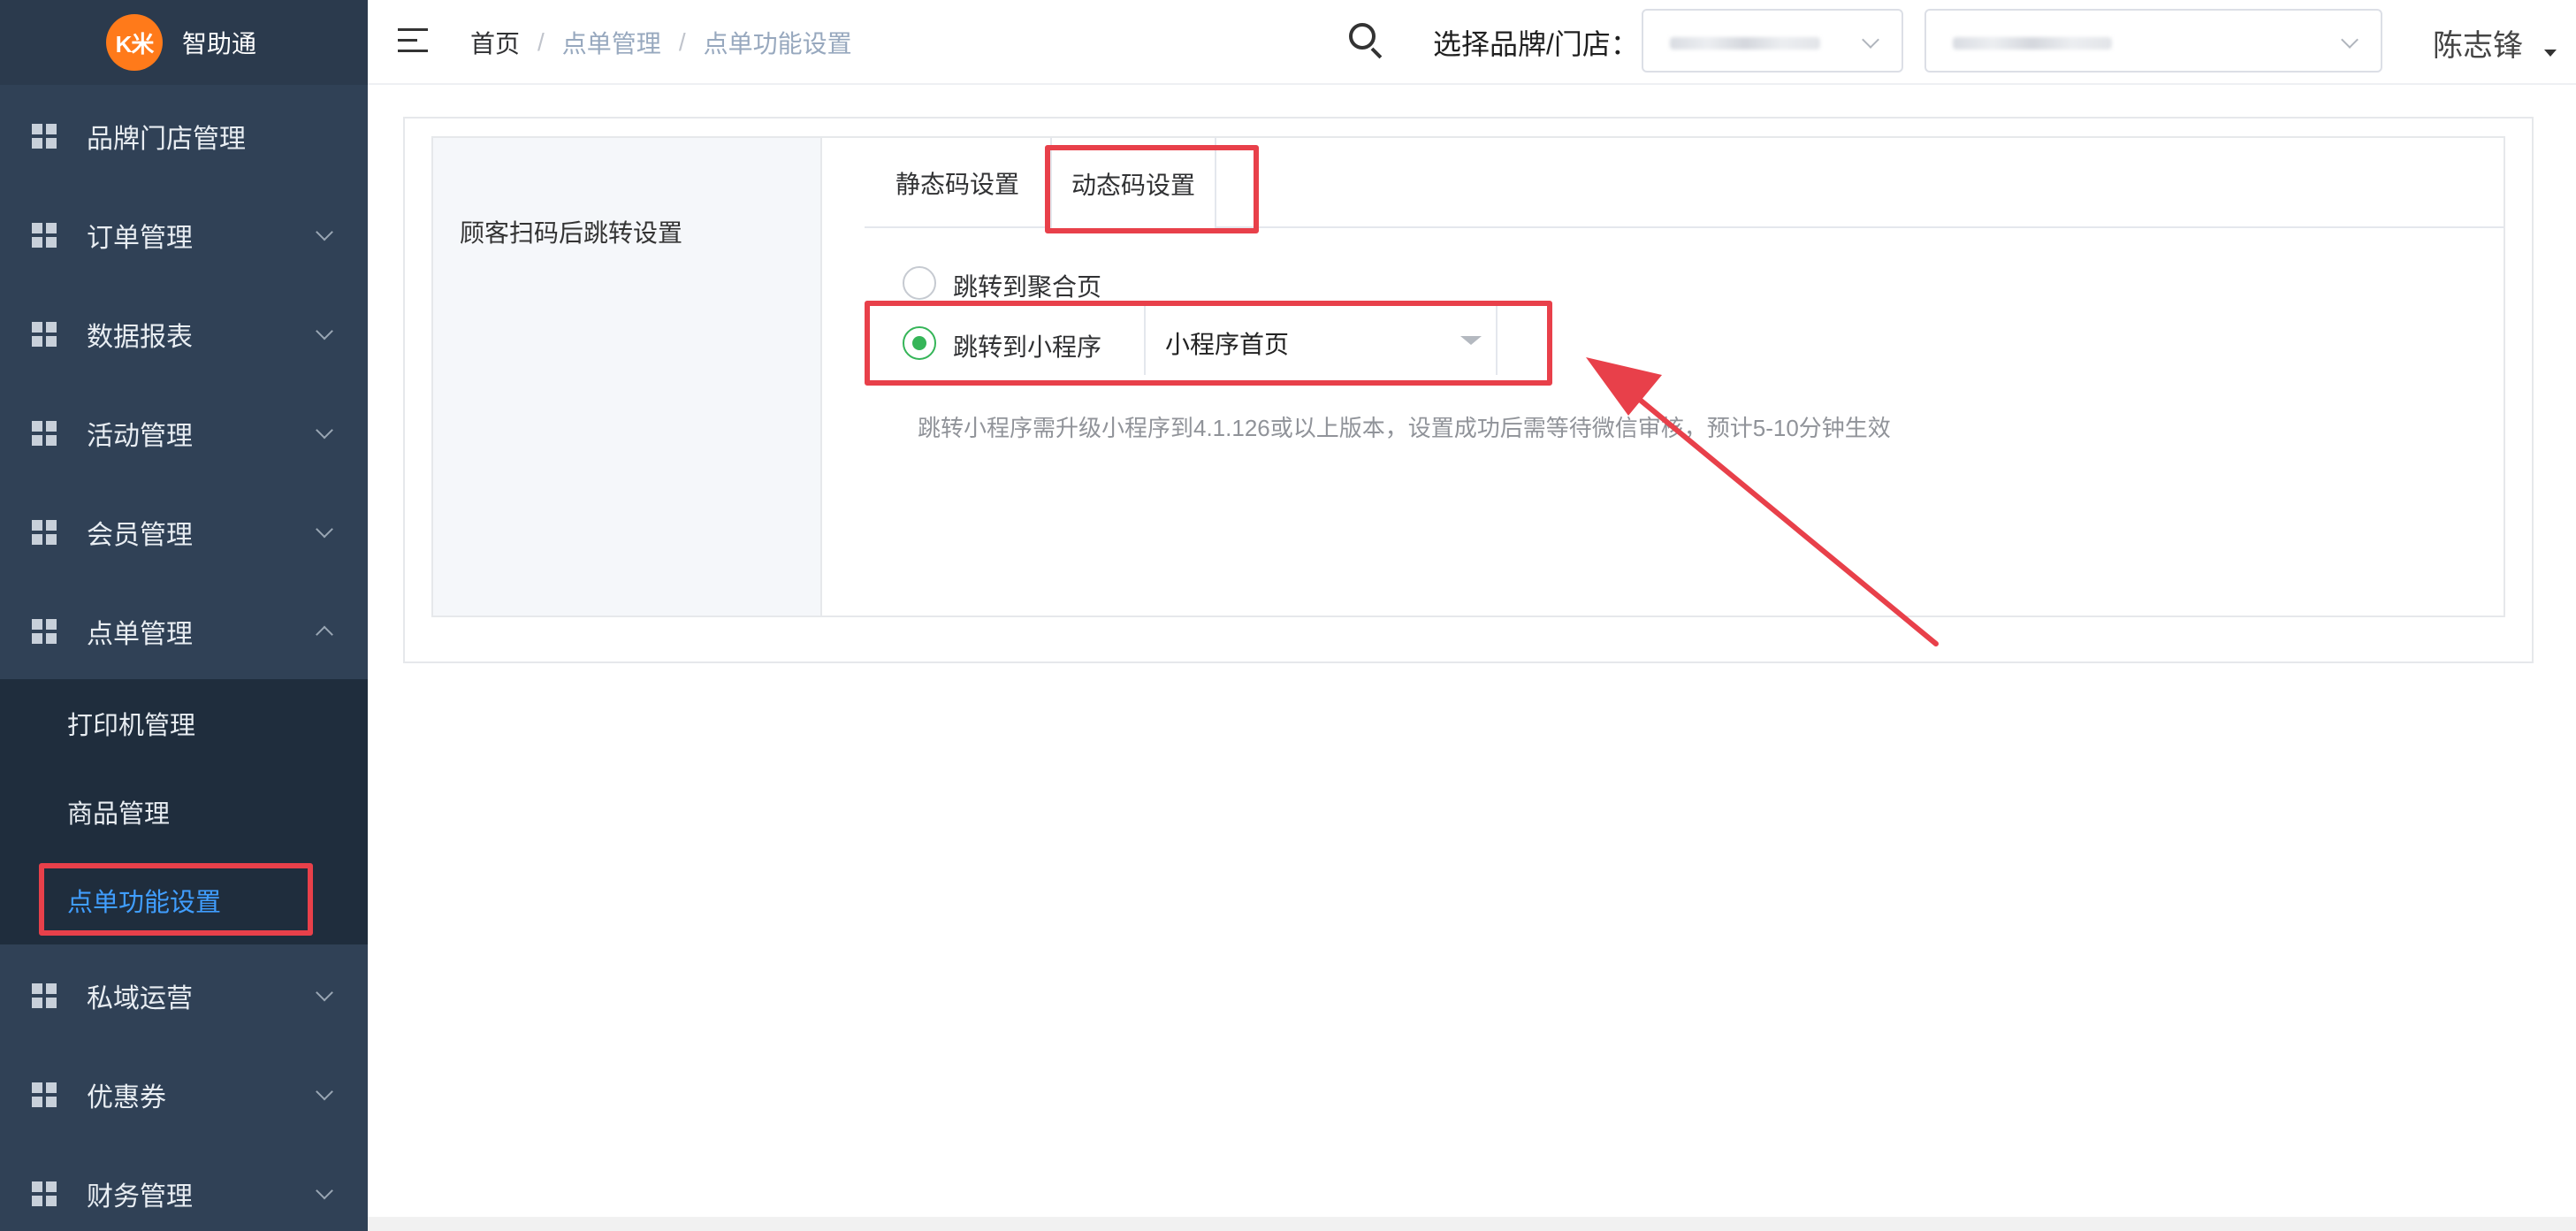  What do you see at coordinates (1536, 44) in the screenshot?
I see `brand-store-label: 选择品牌/门店：` at bounding box center [1536, 44].